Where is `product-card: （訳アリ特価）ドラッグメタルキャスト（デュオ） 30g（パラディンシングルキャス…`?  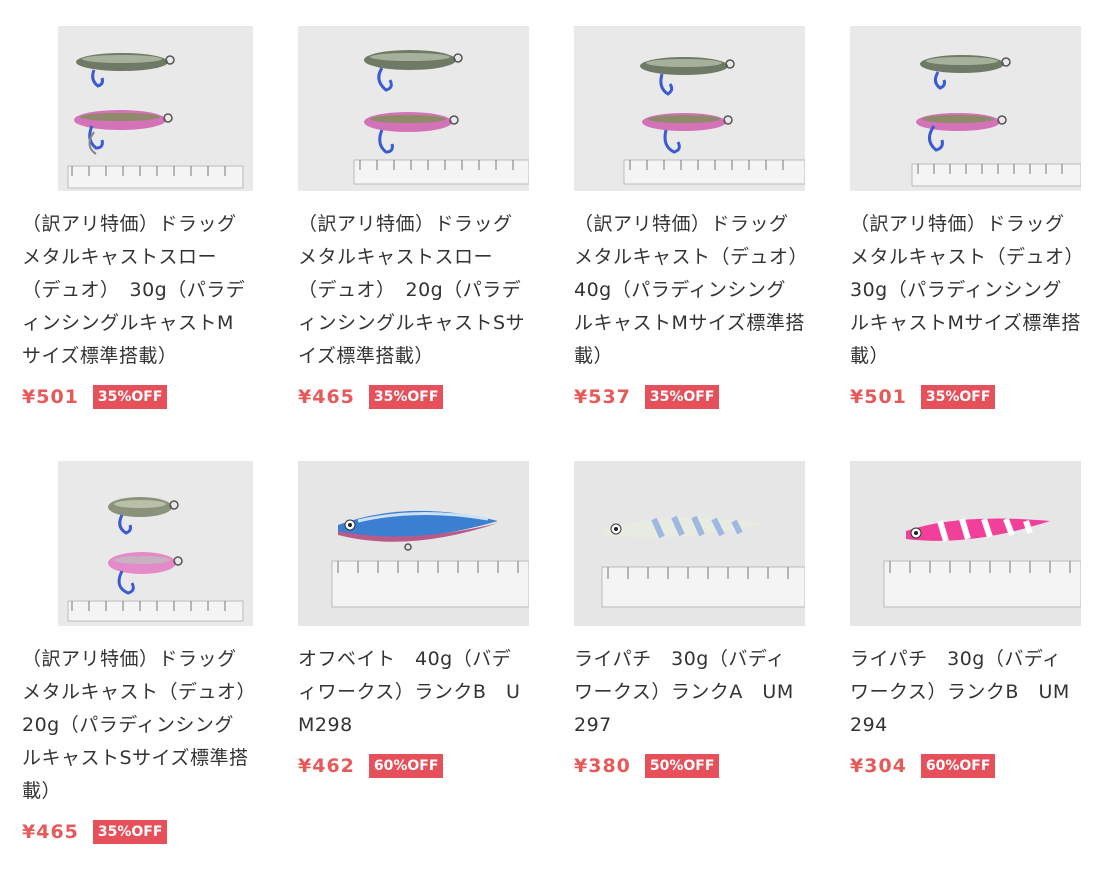
product-card: （訳アリ特価）ドラッグメタルキャスト（デュオ） 30g（パラディンシングルキャス… is located at coordinates (972, 243).